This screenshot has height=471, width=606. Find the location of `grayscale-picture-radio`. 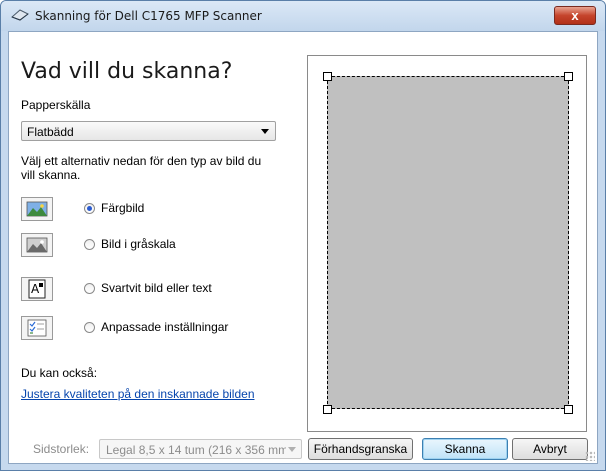

grayscale-picture-radio is located at coordinates (89, 244).